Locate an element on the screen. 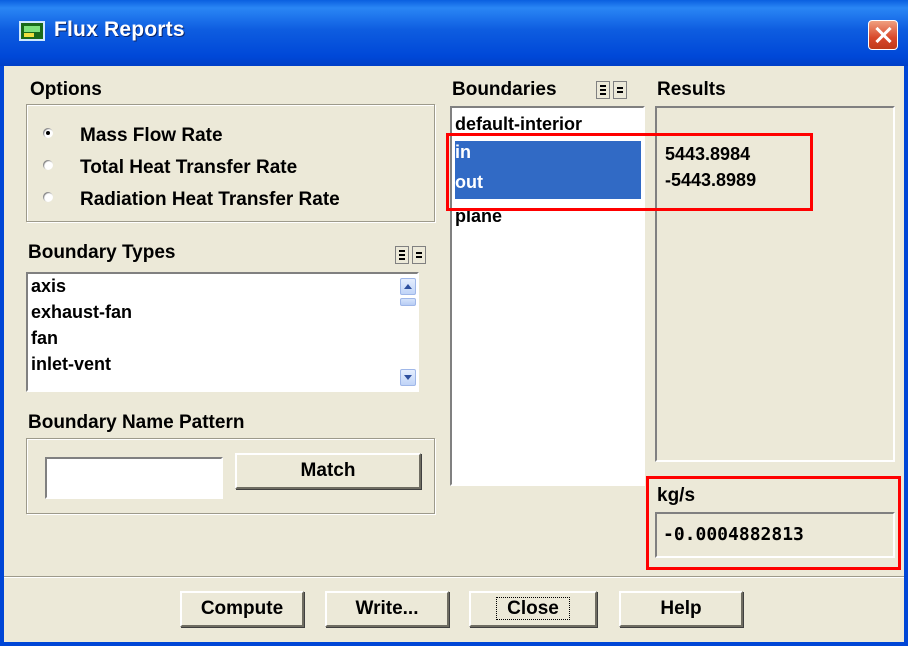  scrollbar-thumb is located at coordinates (408, 302).